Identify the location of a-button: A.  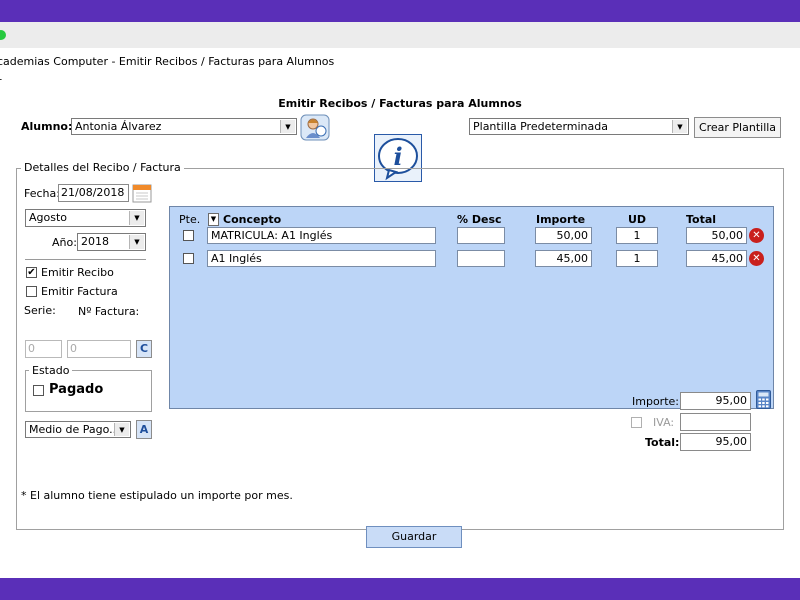
(144, 429).